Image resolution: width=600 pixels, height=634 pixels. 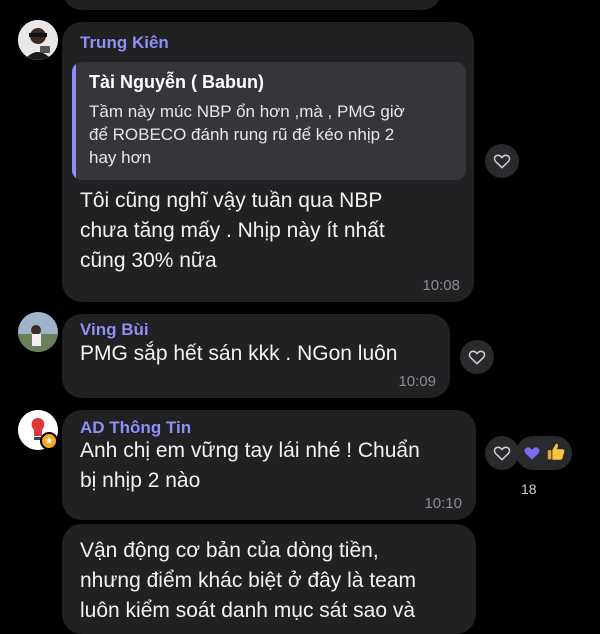 What do you see at coordinates (38, 430) in the screenshot?
I see `avatar: ★` at bounding box center [38, 430].